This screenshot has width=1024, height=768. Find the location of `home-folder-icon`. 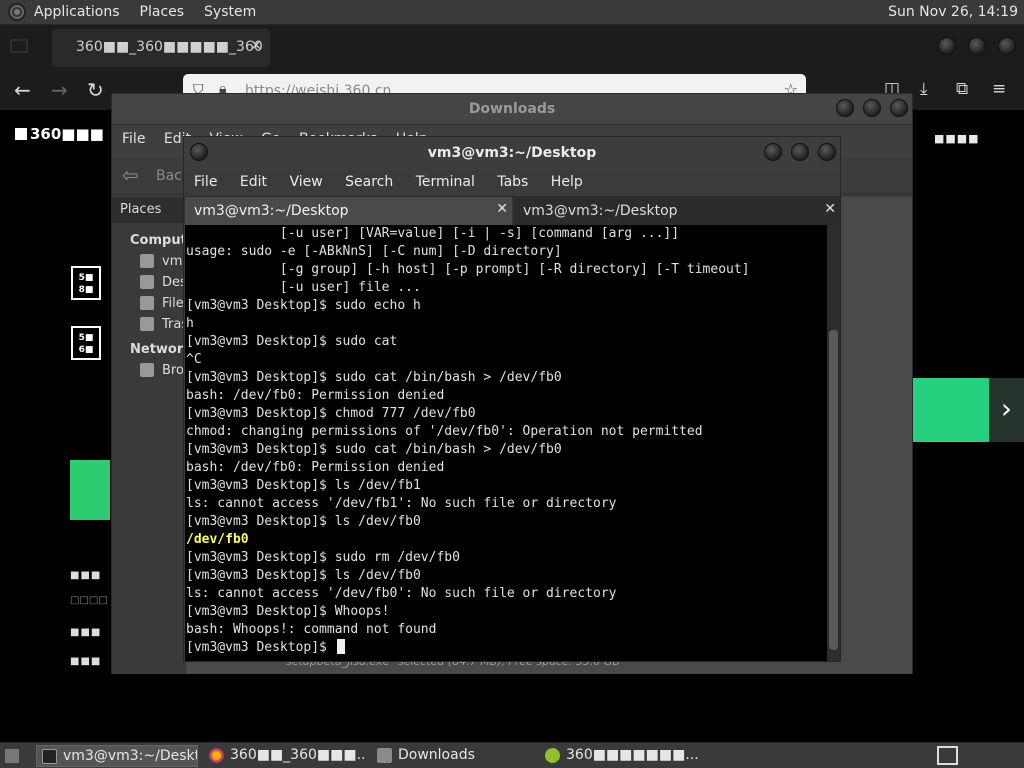

home-folder-icon is located at coordinates (147, 261).